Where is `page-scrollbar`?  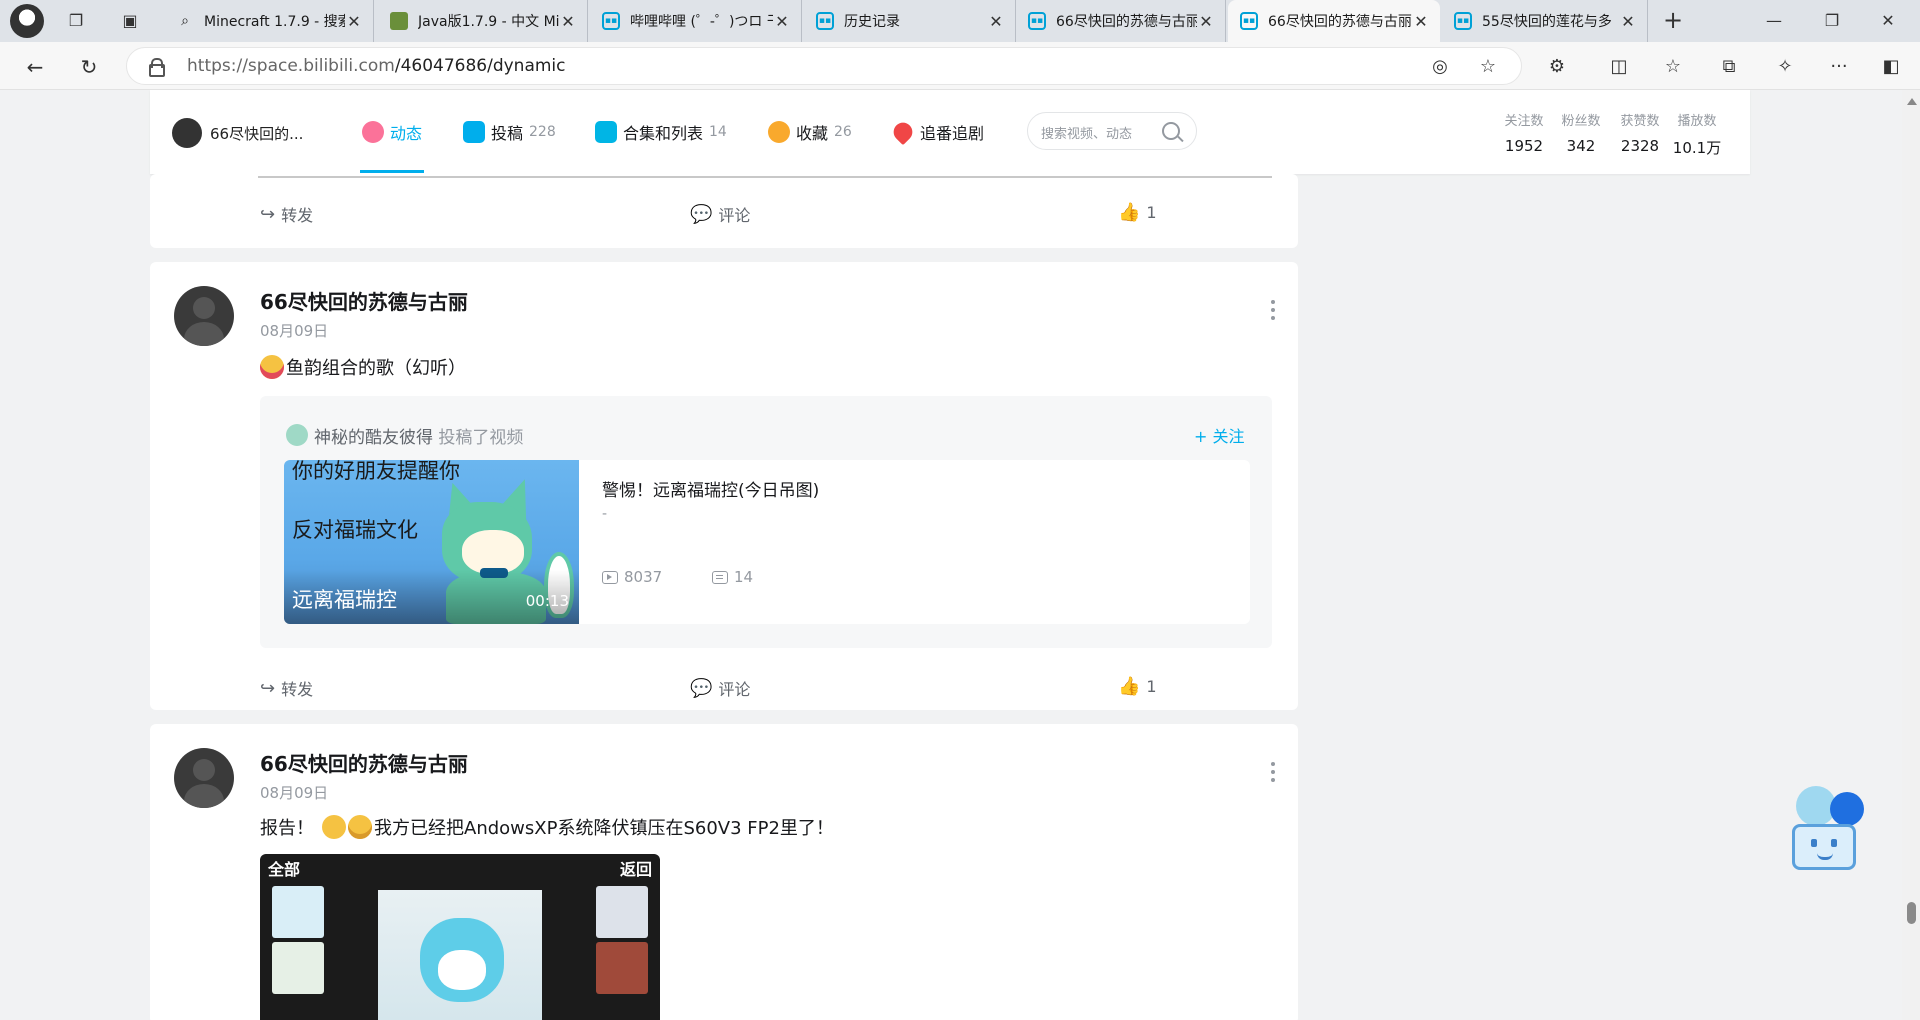 page-scrollbar is located at coordinates (1911, 555).